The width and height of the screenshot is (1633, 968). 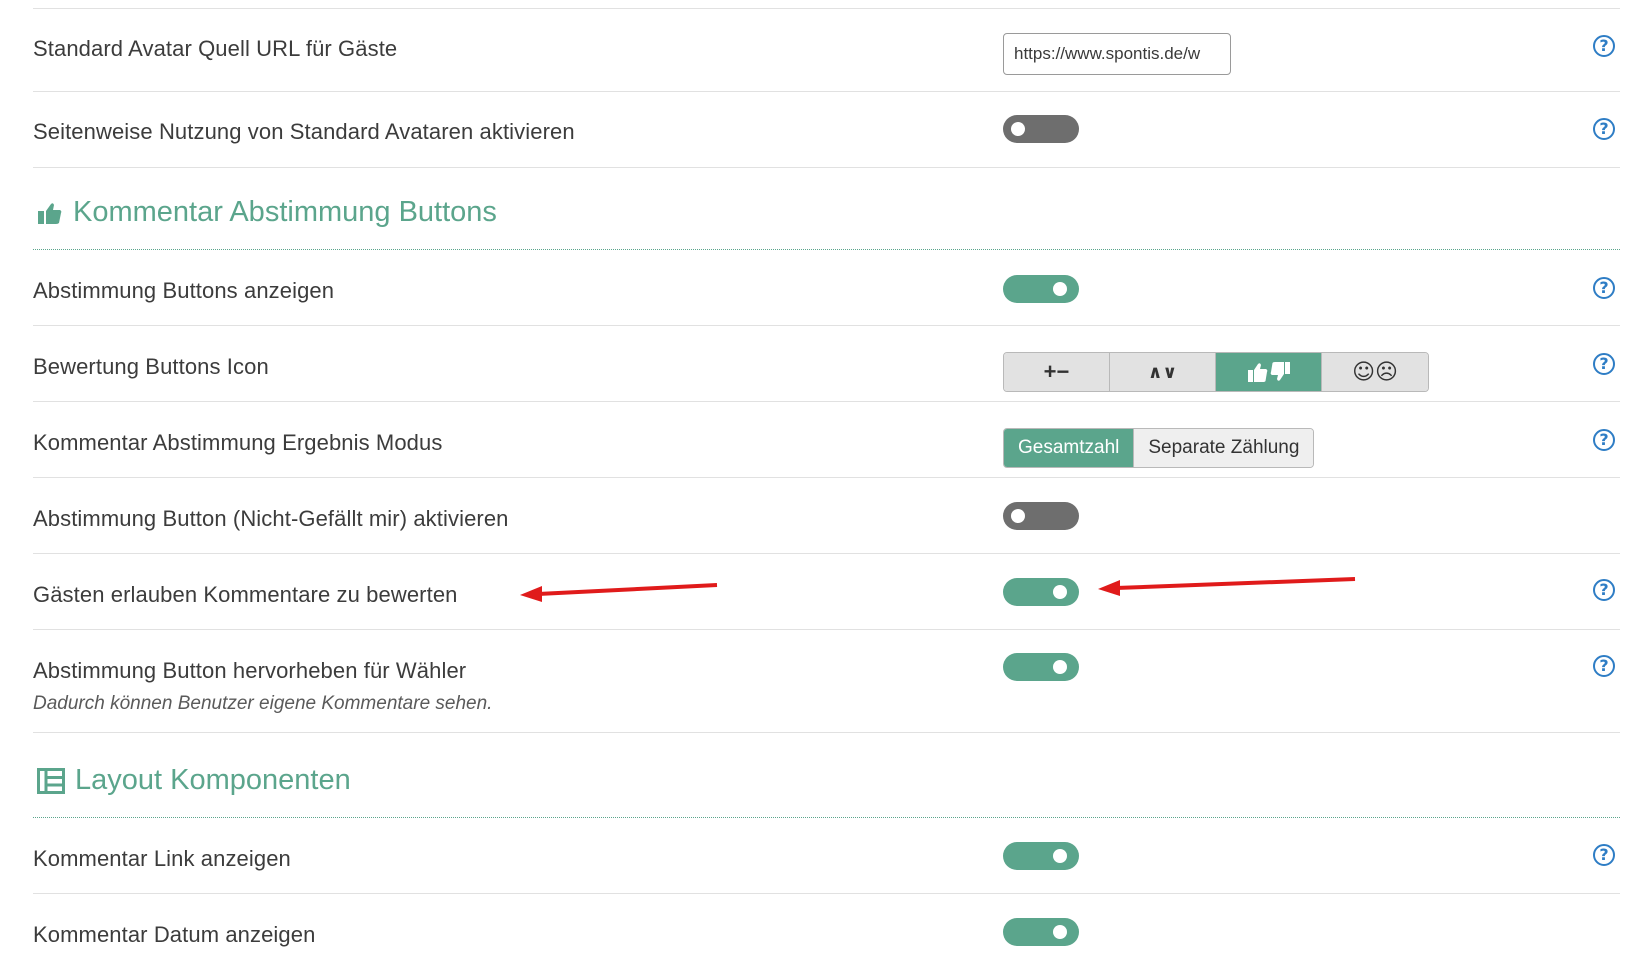 I want to click on layout-icon, so click(x=51, y=780).